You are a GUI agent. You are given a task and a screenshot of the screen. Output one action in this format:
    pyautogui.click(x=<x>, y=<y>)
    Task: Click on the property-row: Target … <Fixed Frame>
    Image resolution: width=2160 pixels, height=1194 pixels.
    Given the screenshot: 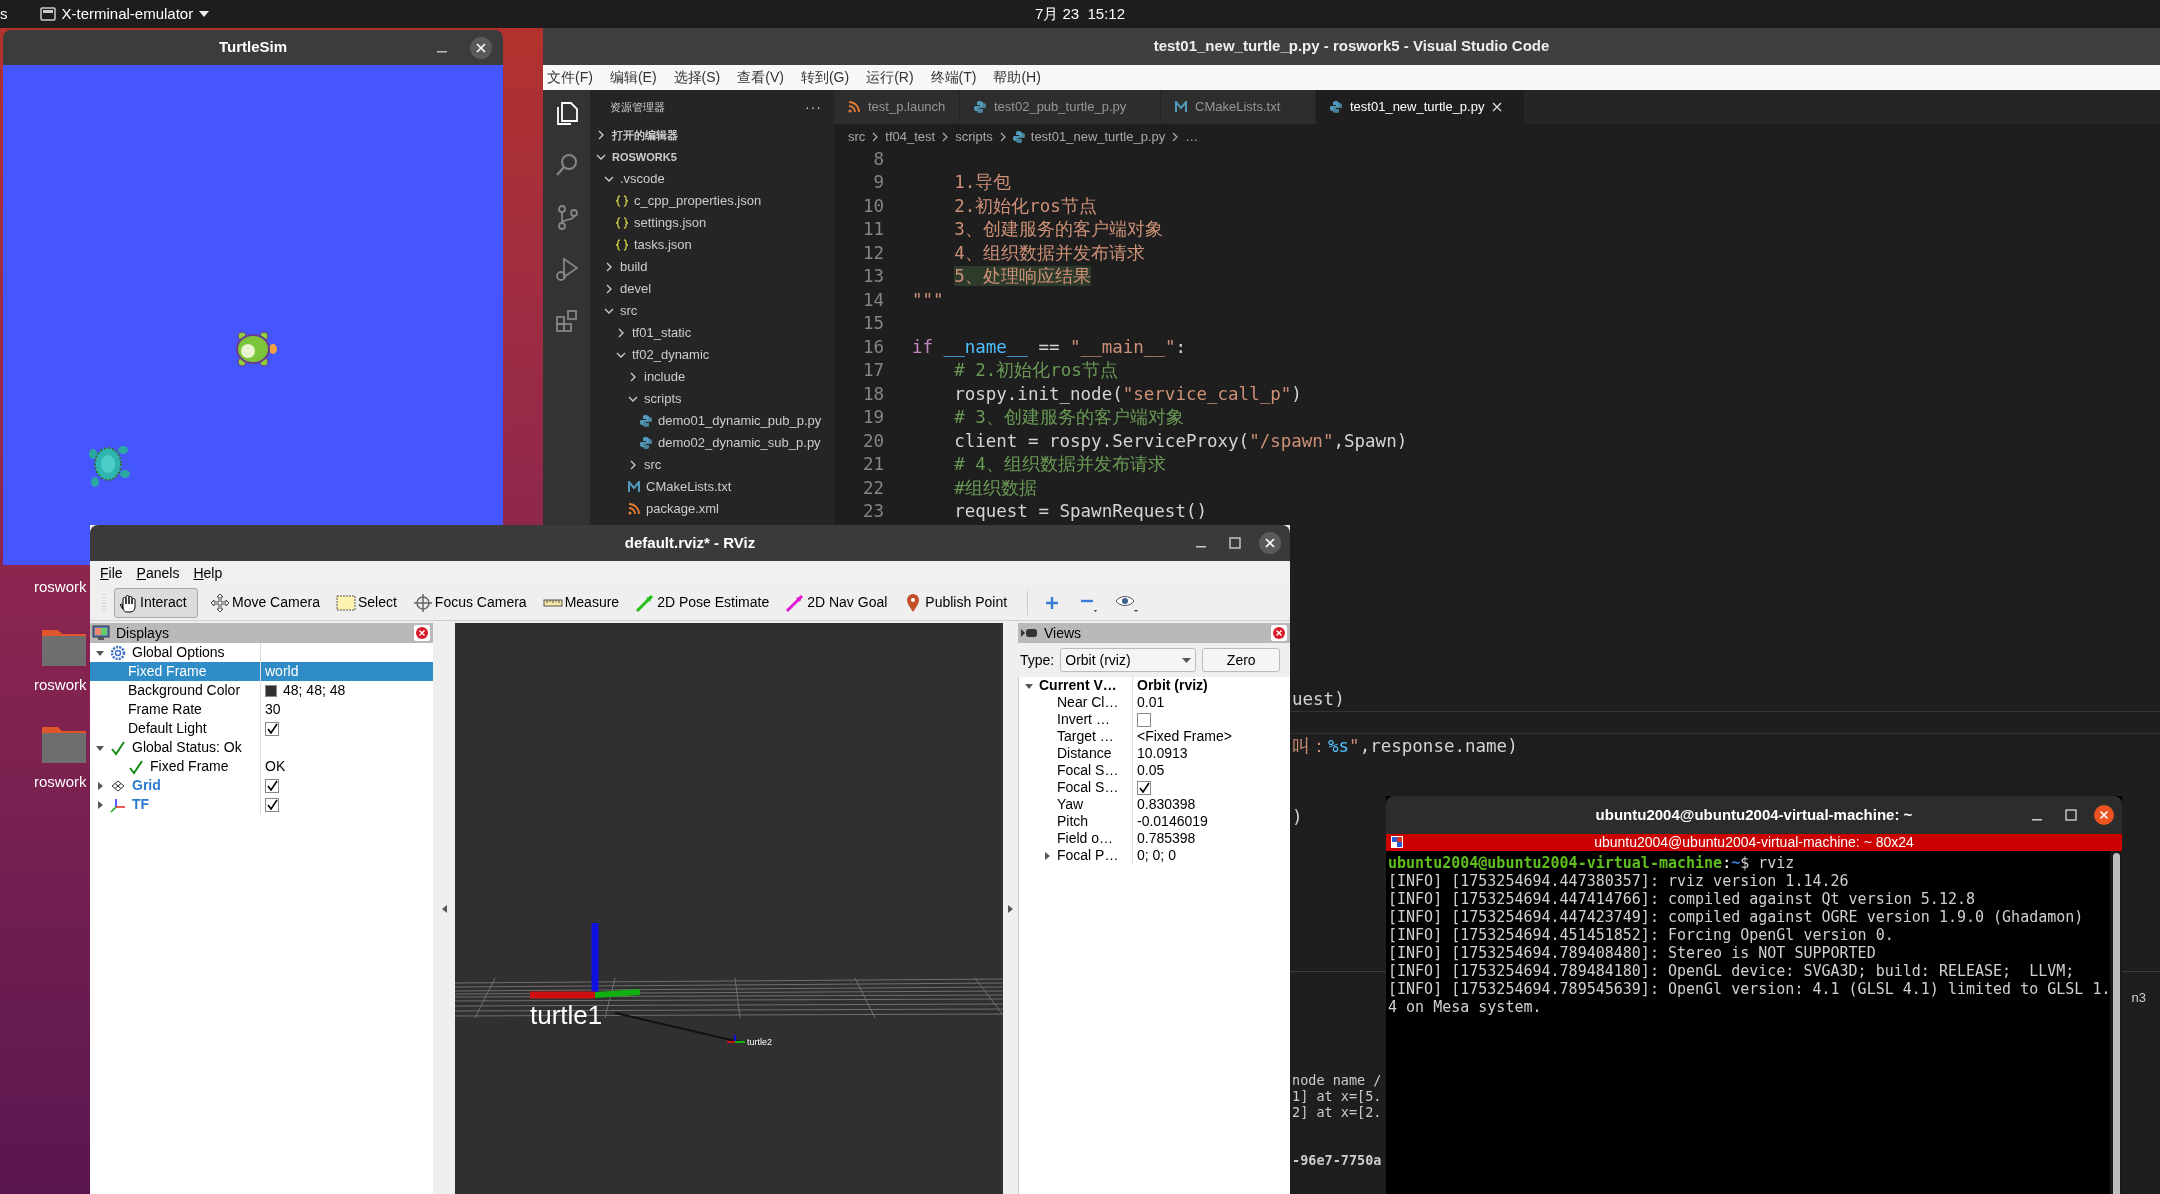 What is the action you would take?
    pyautogui.click(x=1154, y=736)
    